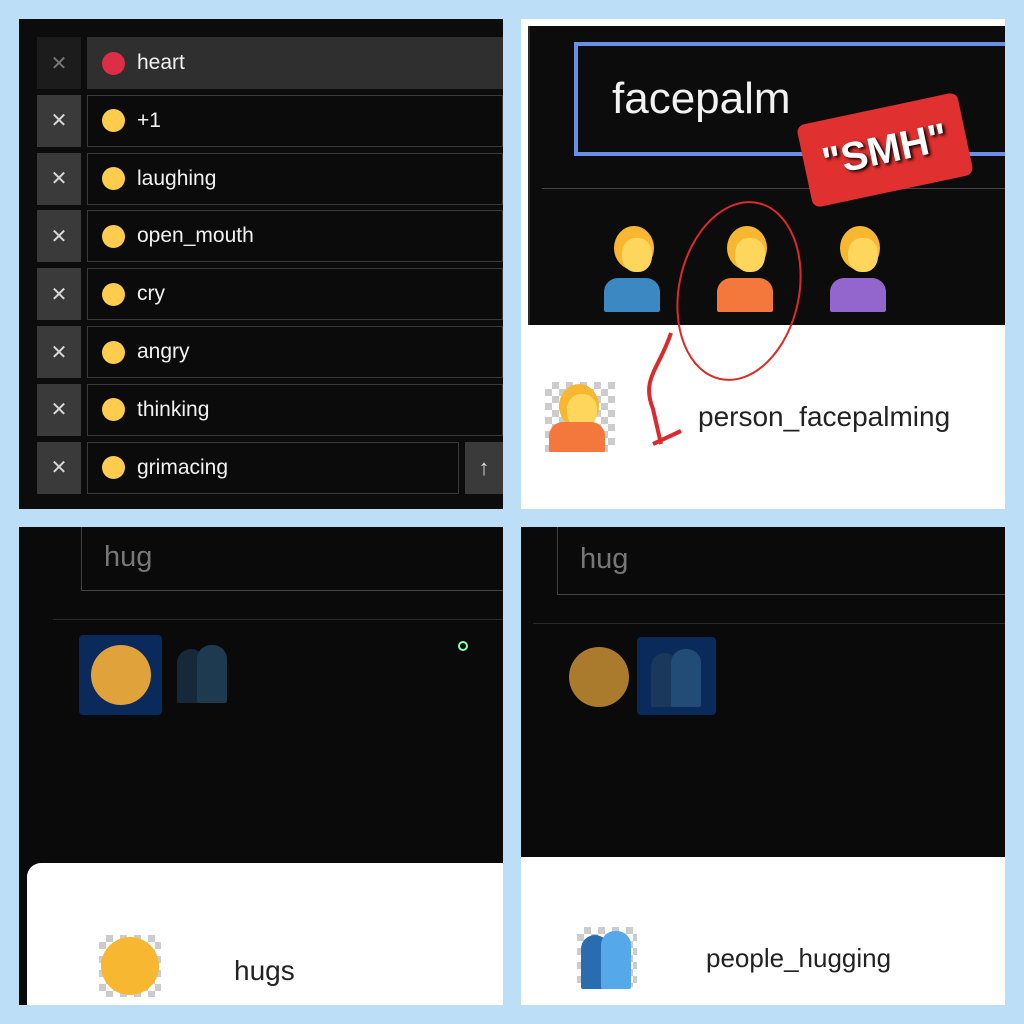  I want to click on emoji-name: heart, so click(161, 62).